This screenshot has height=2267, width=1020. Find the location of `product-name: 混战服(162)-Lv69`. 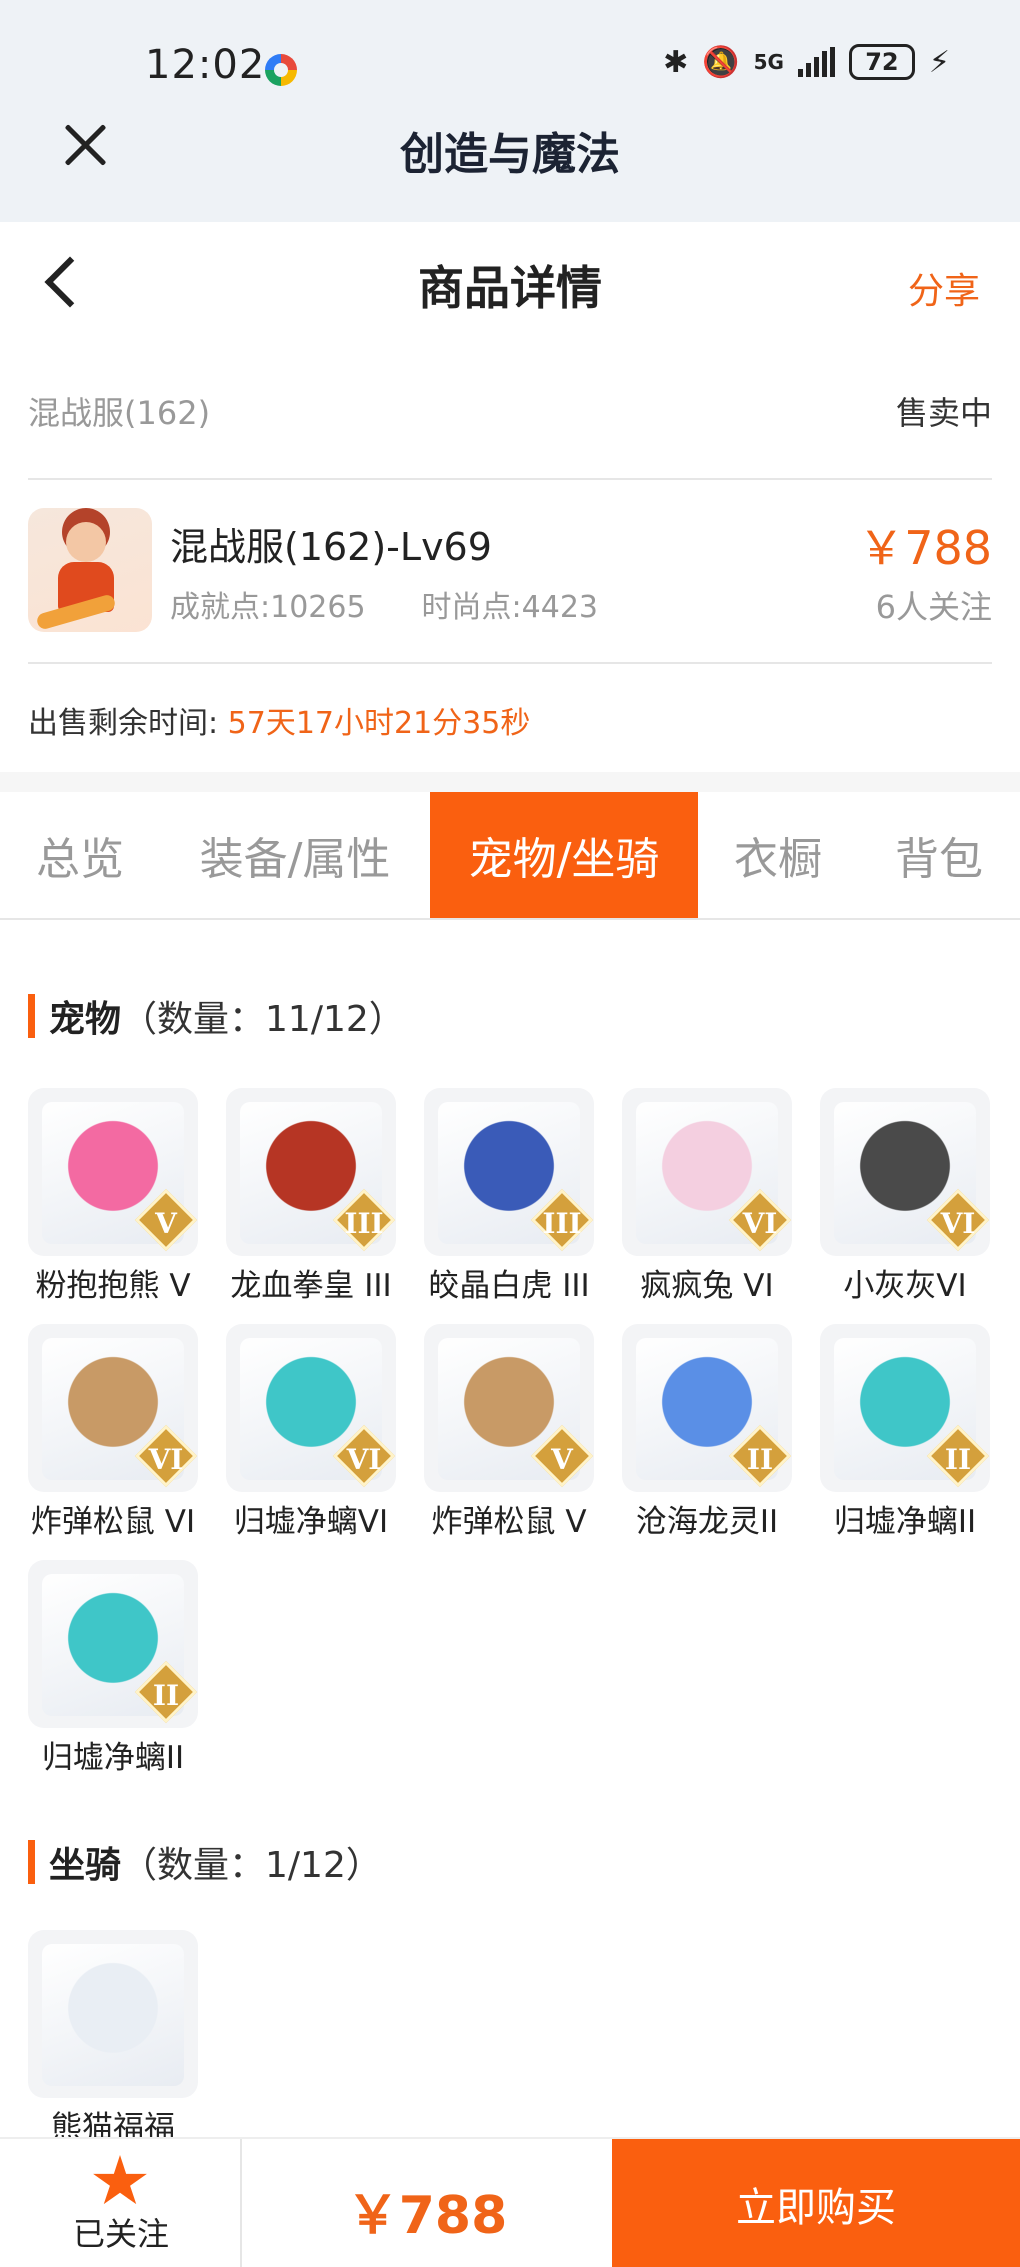

product-name: 混战服(162)-Lv69 is located at coordinates (331, 547).